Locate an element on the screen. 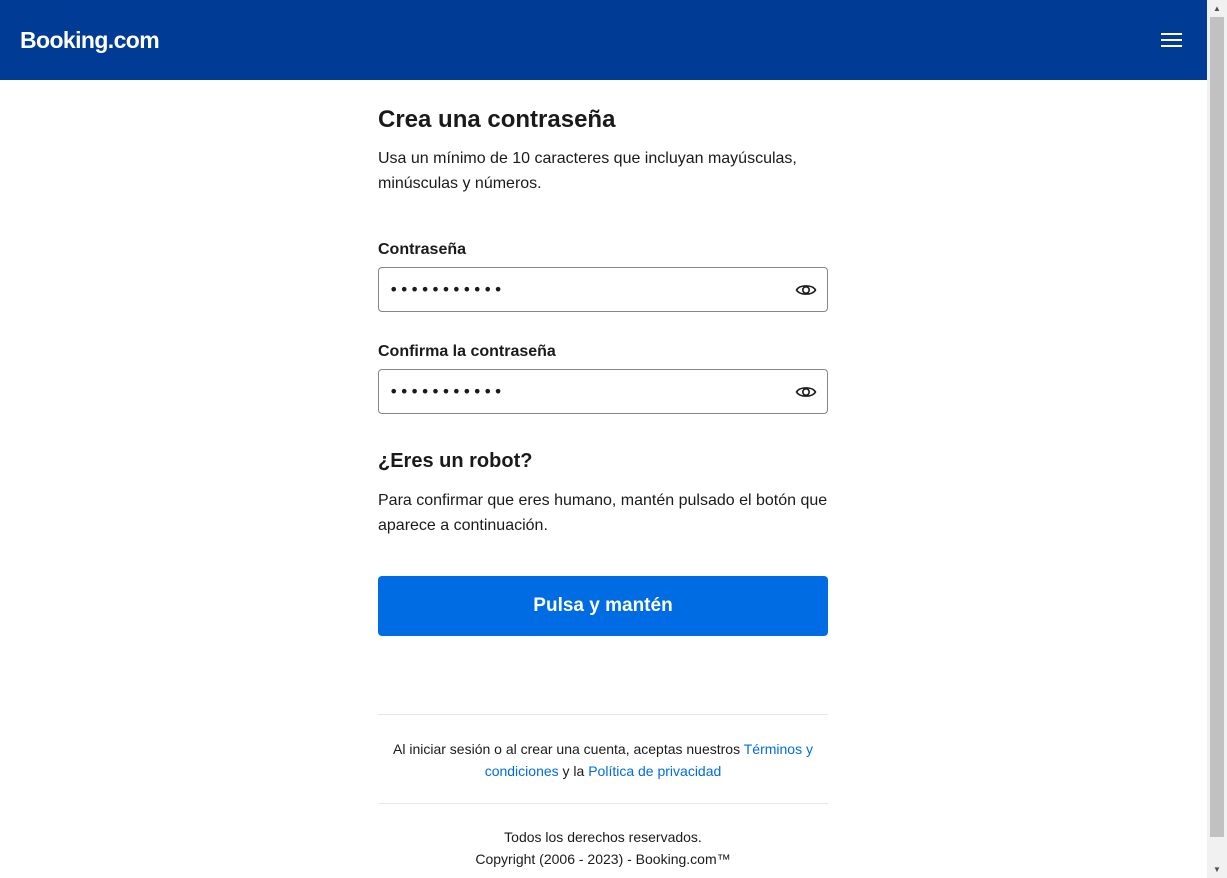 Image resolution: width=1227 pixels, height=878 pixels. page-title: Crea una contraseña is located at coordinates (497, 119).